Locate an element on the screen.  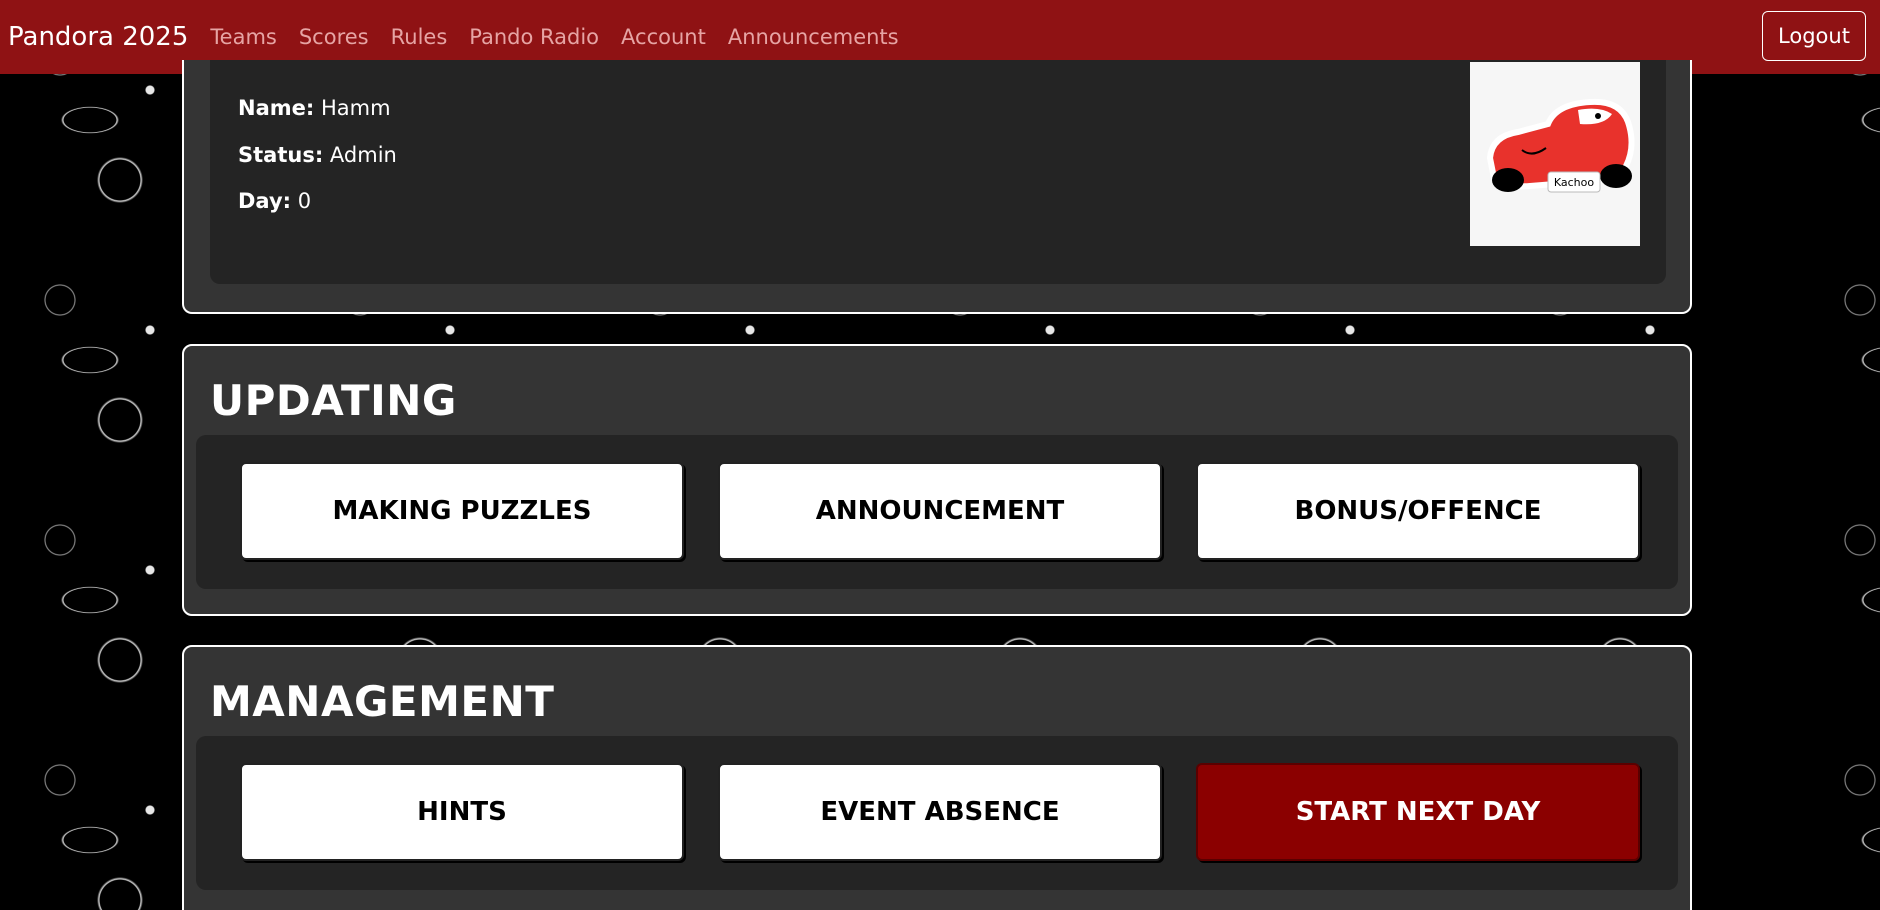
management-button-row: HINTS EVENT ABSENCE START NEXT DAY is located at coordinates (937, 813).